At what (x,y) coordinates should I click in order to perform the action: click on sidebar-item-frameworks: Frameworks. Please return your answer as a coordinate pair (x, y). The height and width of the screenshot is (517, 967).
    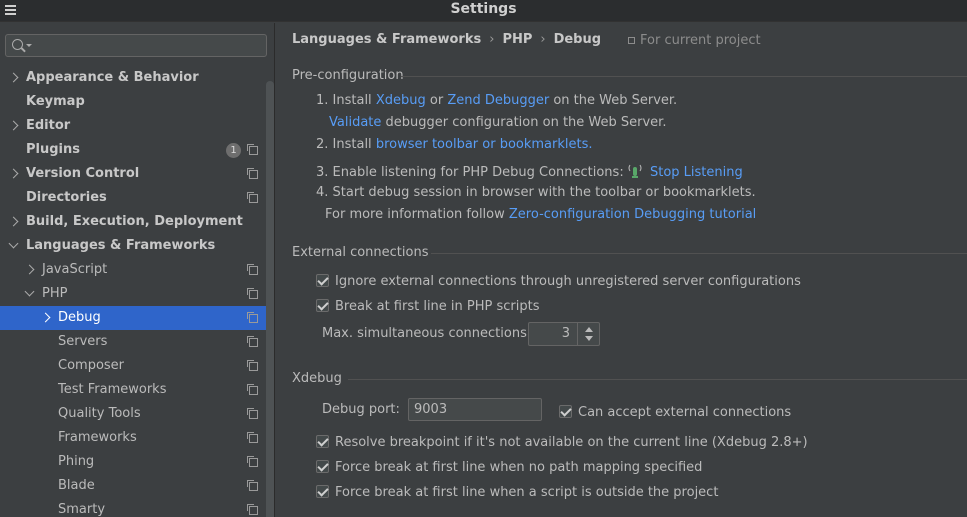
    Looking at the image, I should click on (133, 438).